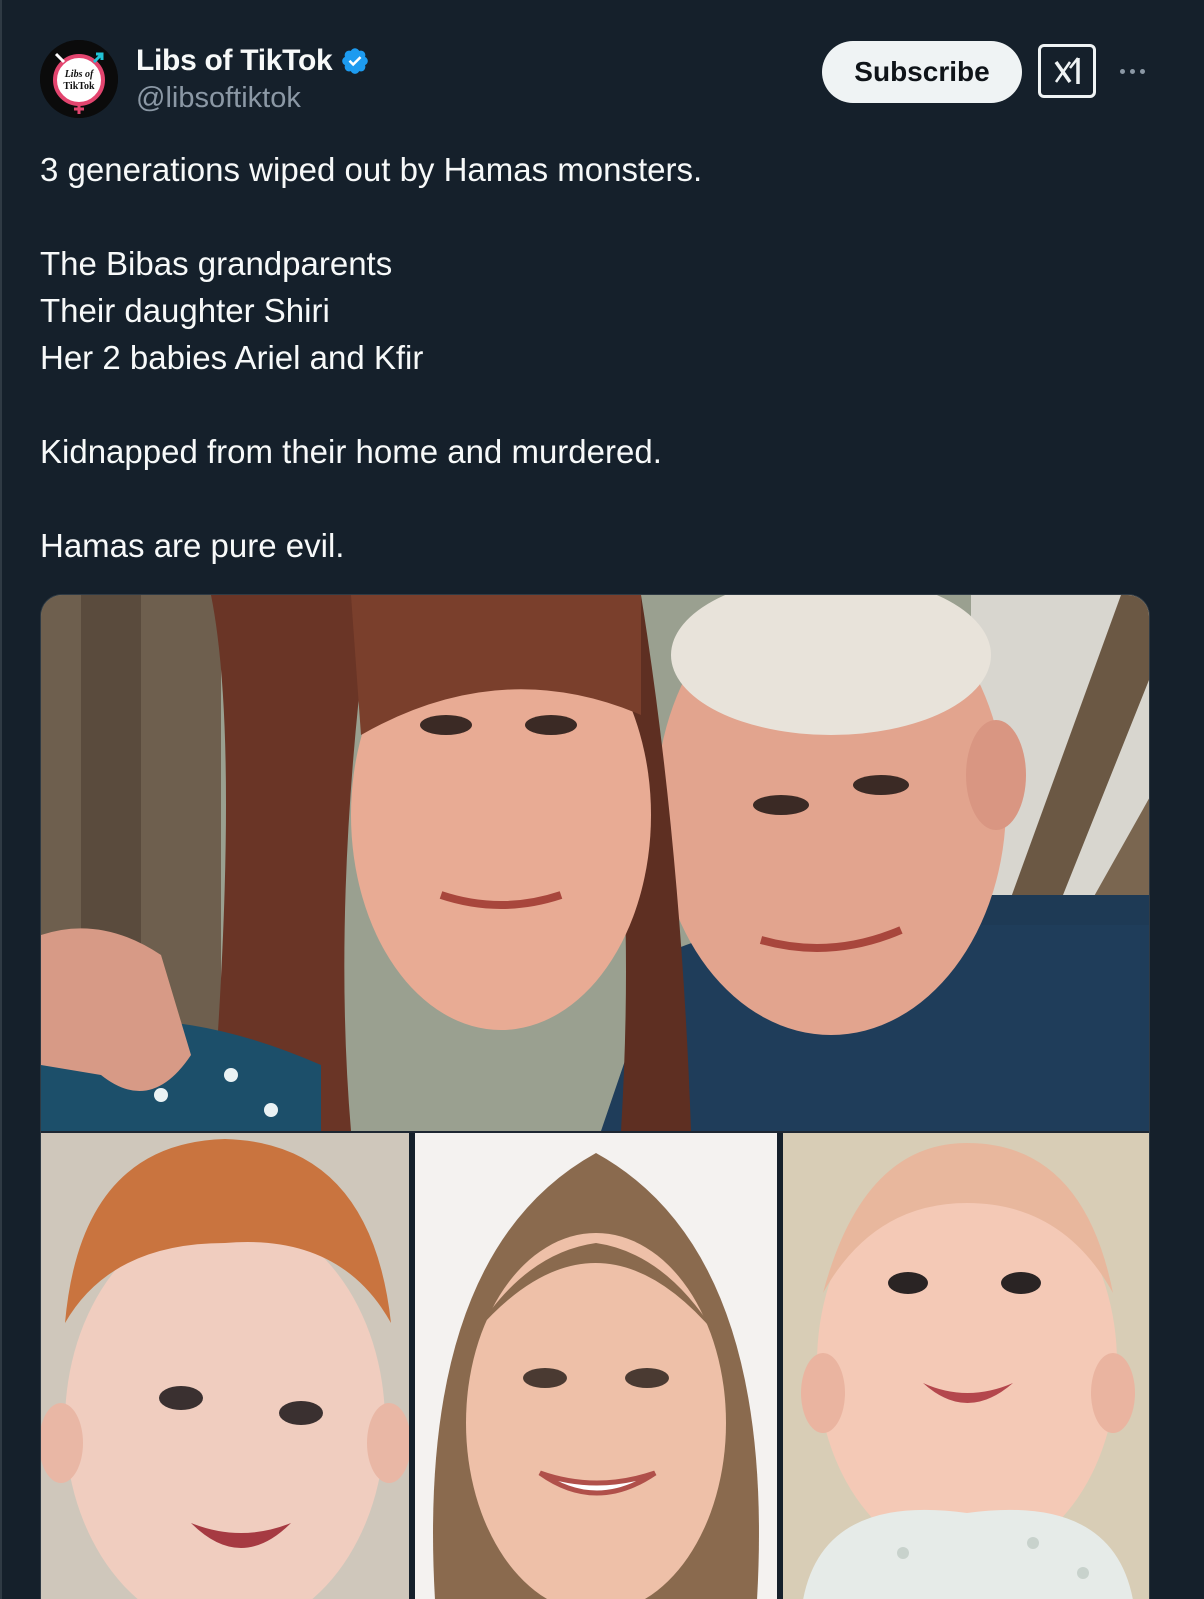 This screenshot has height=1599, width=1204. I want to click on tweet-line: Hamas are pure evil., so click(192, 545).